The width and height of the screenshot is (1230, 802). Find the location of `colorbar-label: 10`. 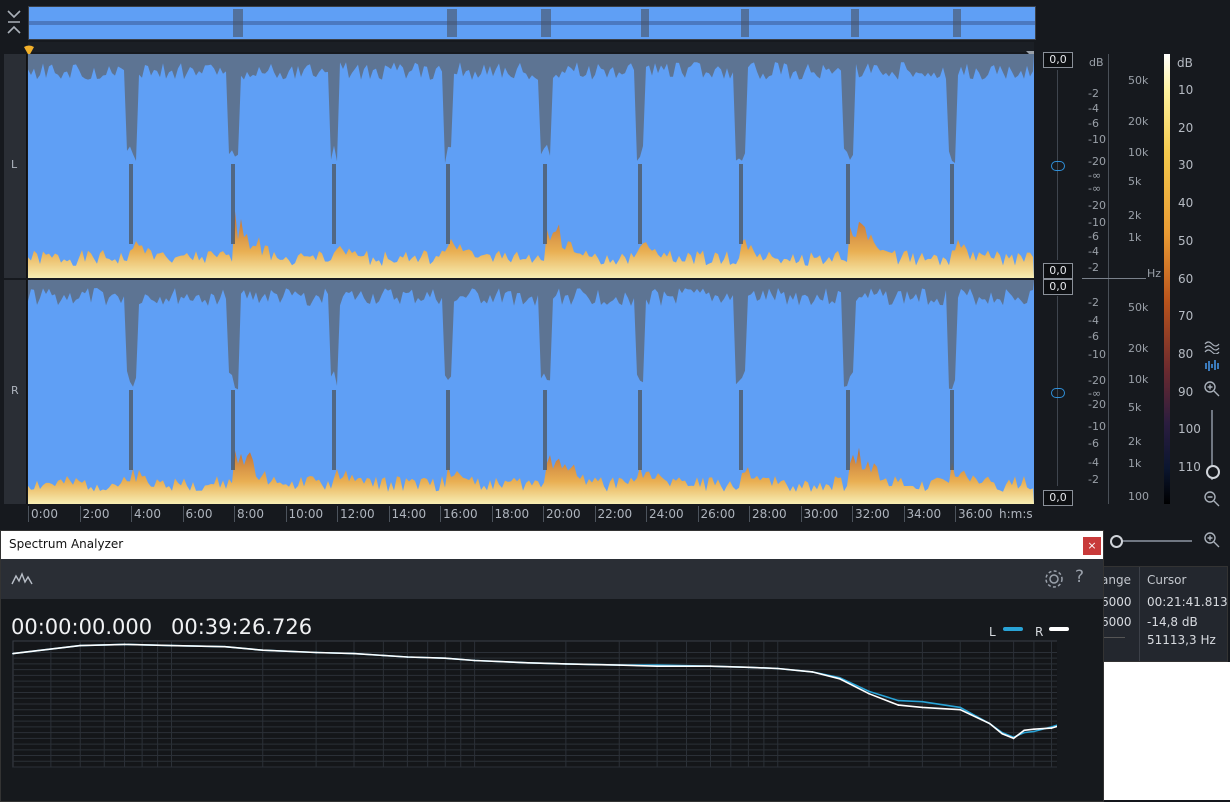

colorbar-label: 10 is located at coordinates (1186, 90).